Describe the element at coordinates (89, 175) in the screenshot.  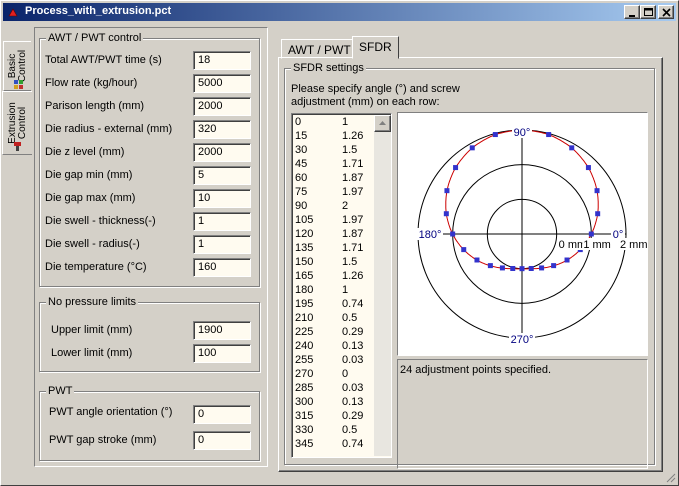
I see `die-gap-min-label: Die gap min (mm)` at that location.